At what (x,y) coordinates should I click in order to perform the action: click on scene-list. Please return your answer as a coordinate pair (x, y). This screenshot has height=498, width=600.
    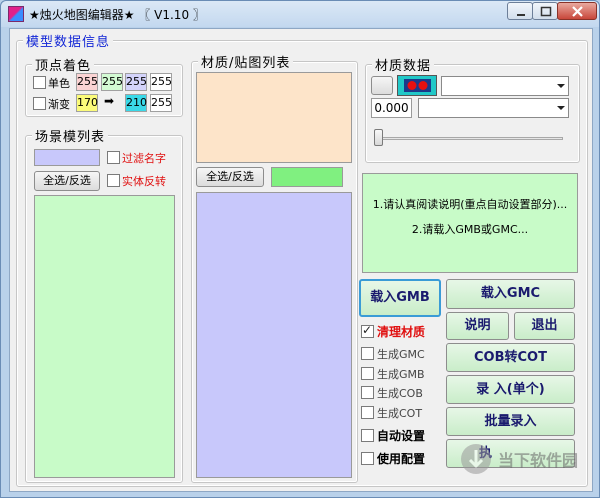
    Looking at the image, I should click on (104, 336).